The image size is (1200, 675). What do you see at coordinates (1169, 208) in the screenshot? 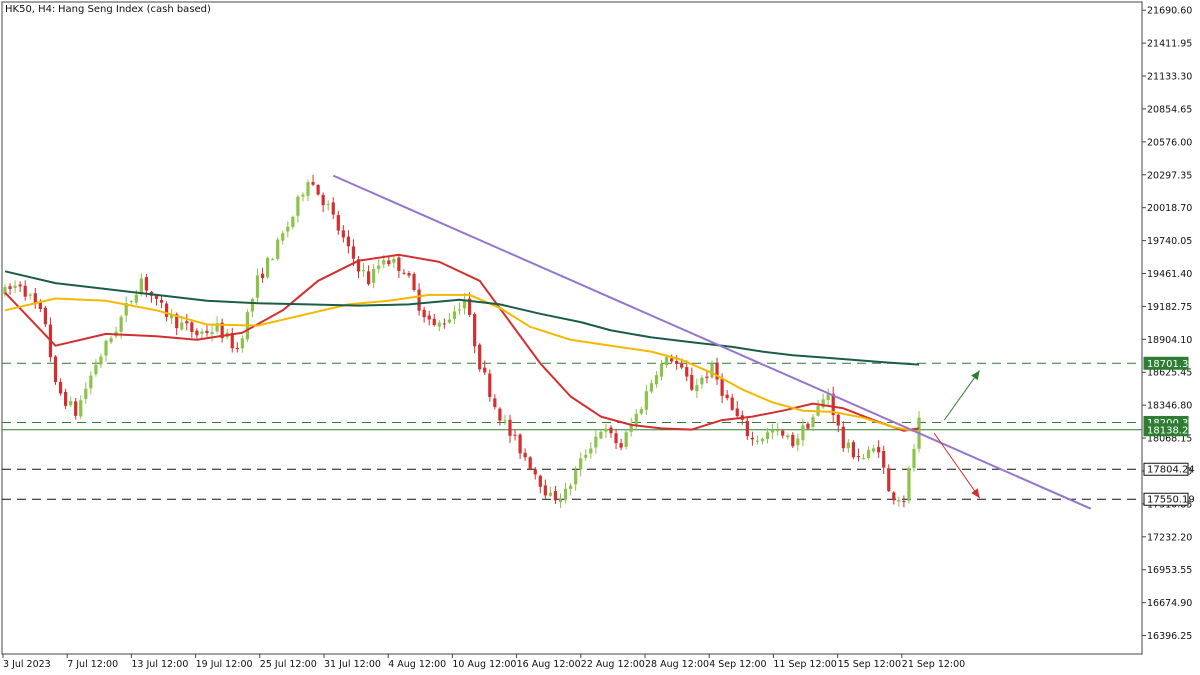
I see `price-tick-label: 20018.70` at bounding box center [1169, 208].